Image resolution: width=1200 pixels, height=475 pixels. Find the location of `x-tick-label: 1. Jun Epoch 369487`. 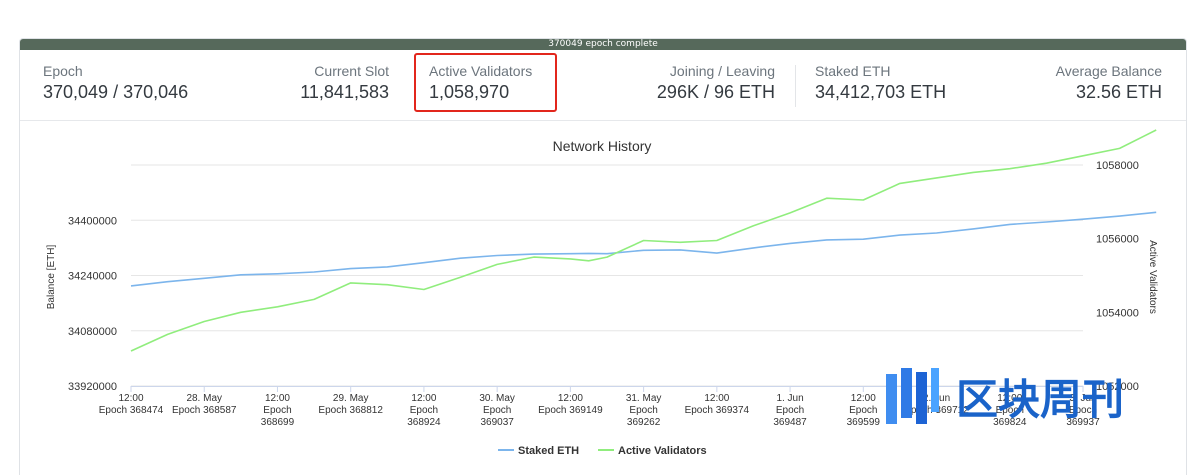

x-tick-label: 1. Jun Epoch 369487 is located at coordinates (790, 410).